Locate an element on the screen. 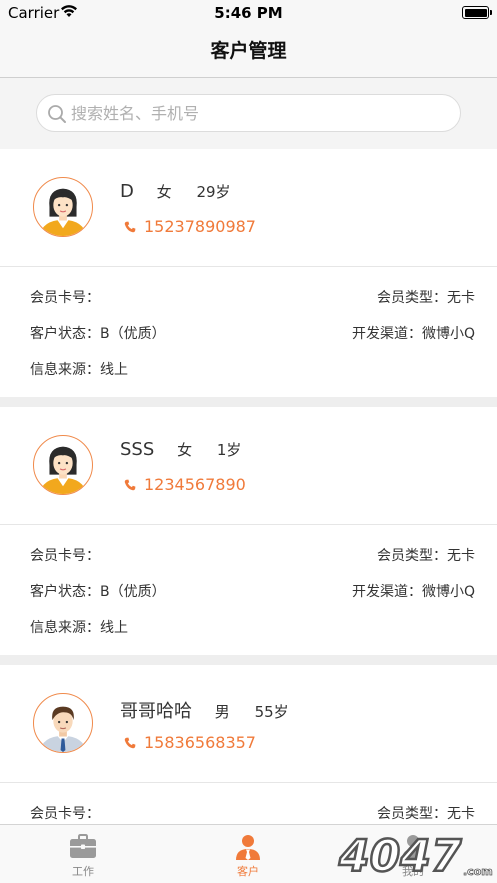 The height and width of the screenshot is (883, 497). customer-name: D is located at coordinates (127, 191).